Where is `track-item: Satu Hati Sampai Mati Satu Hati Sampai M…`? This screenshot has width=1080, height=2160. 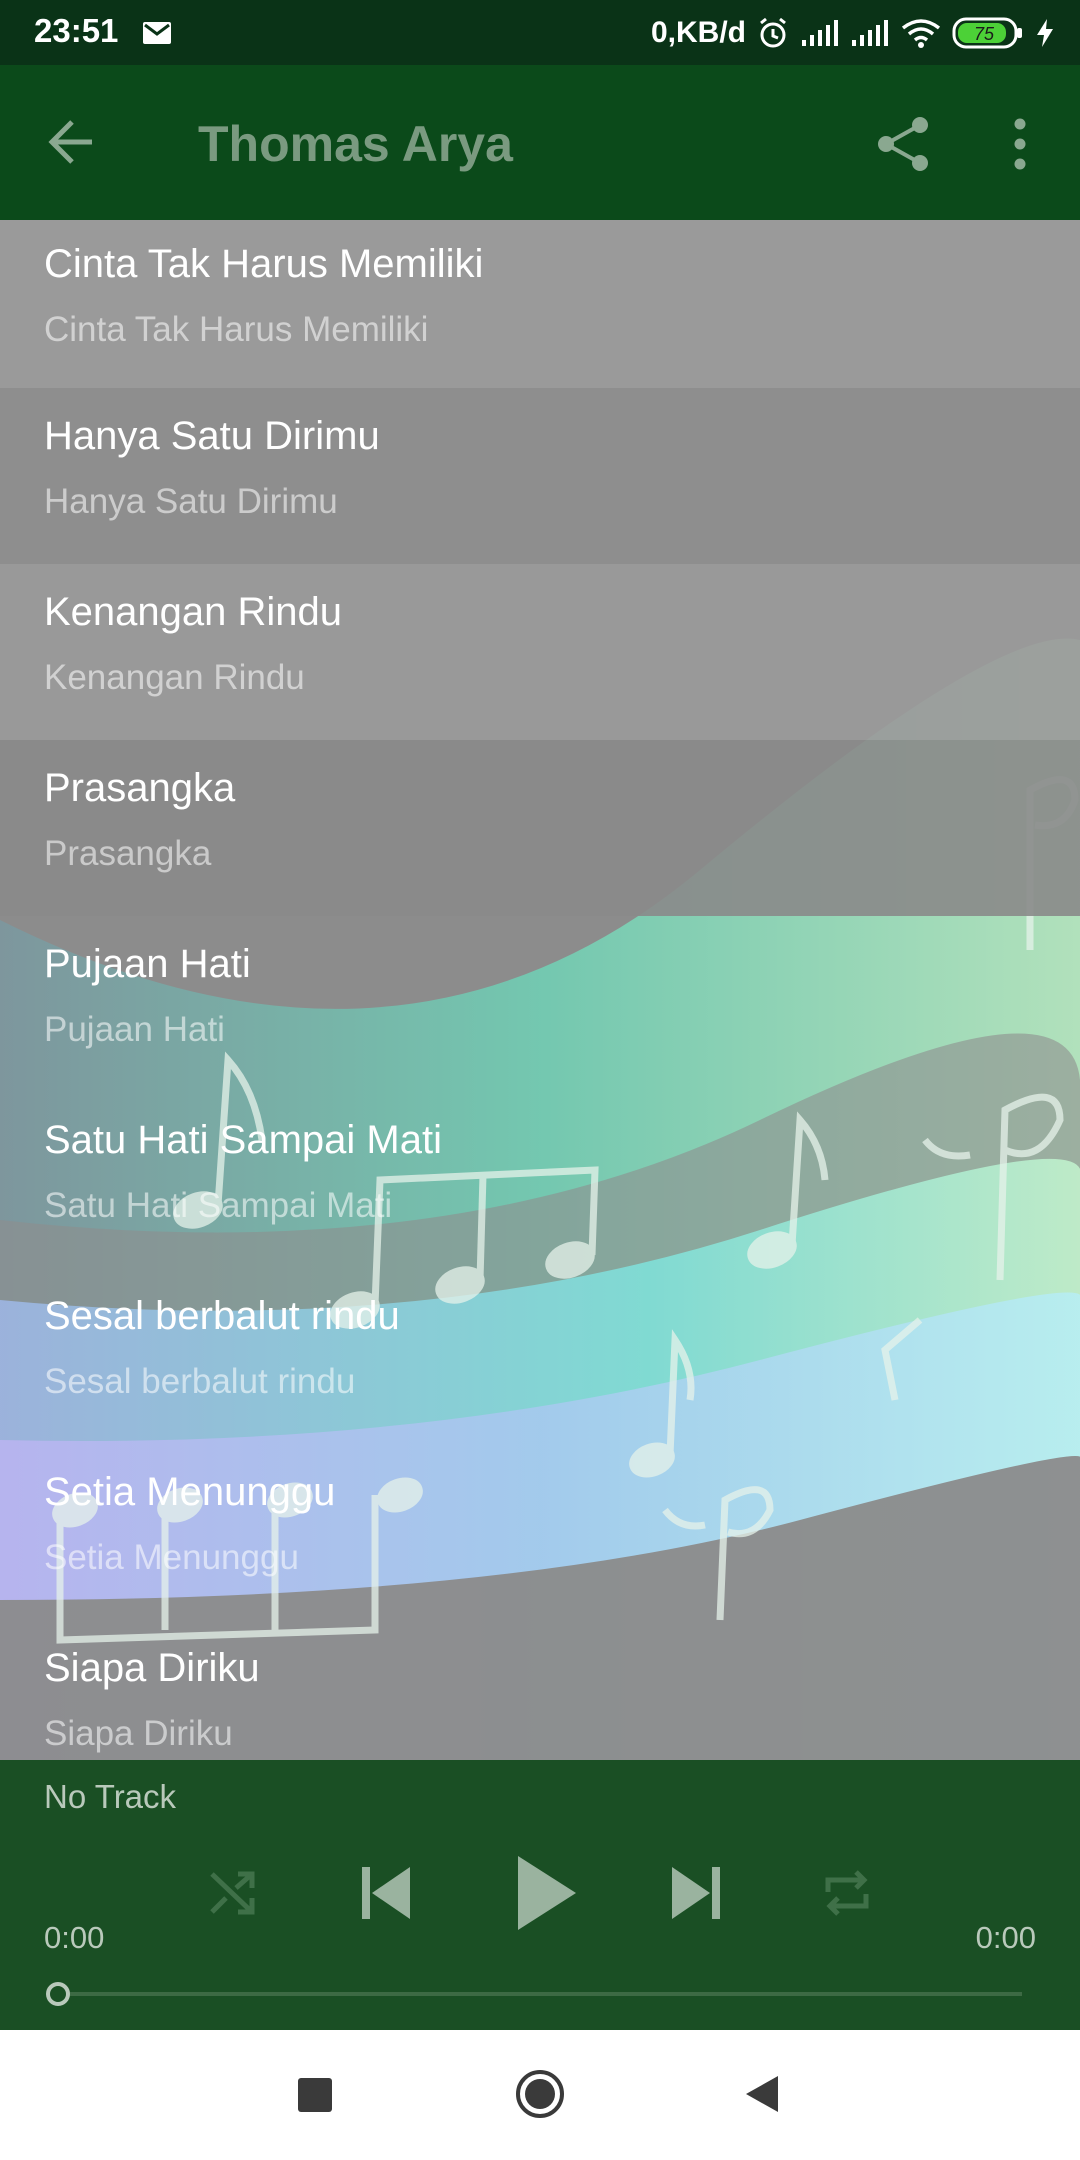 track-item: Satu Hati Sampai Mati Satu Hati Sampai M… is located at coordinates (540, 1180).